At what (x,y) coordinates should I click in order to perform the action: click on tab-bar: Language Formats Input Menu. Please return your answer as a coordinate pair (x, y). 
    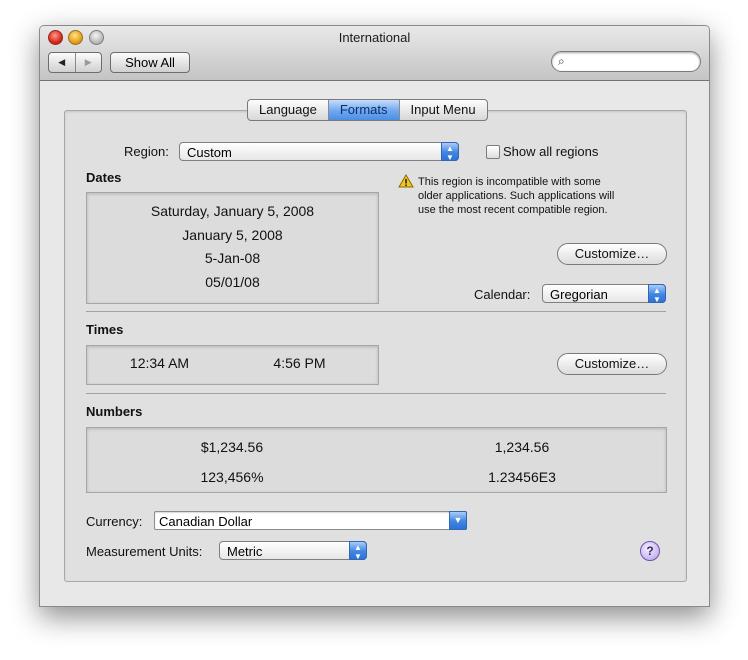
    Looking at the image, I should click on (367, 110).